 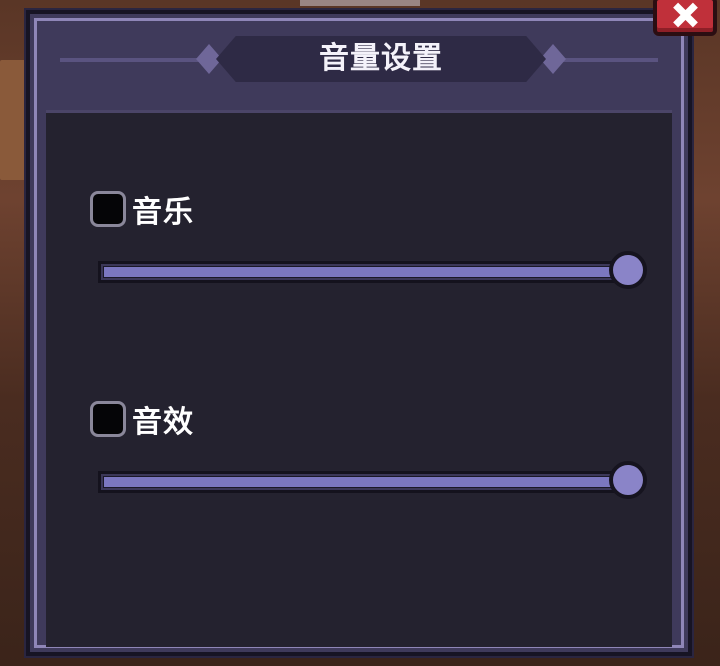 I want to click on close-button, so click(x=685, y=18).